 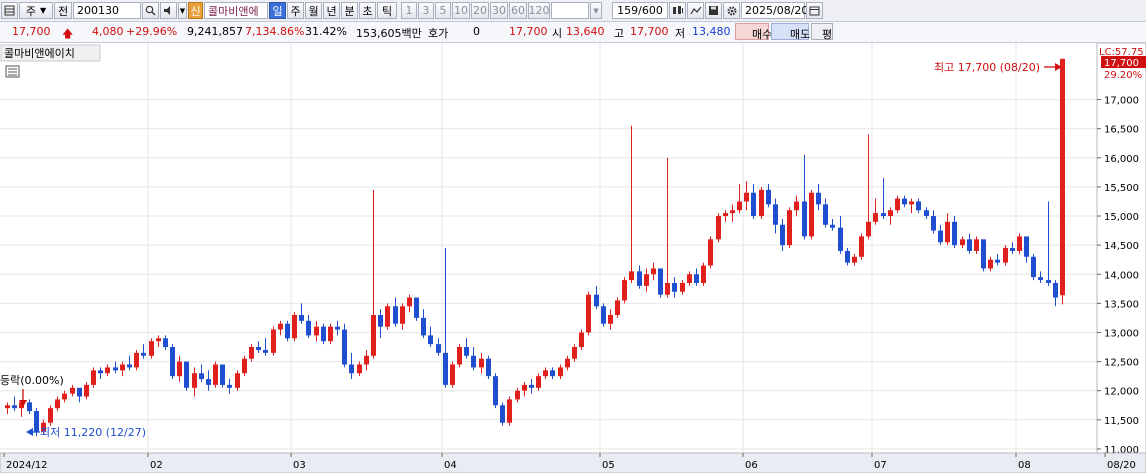 I want to click on custom-interval-input, so click(x=570, y=10).